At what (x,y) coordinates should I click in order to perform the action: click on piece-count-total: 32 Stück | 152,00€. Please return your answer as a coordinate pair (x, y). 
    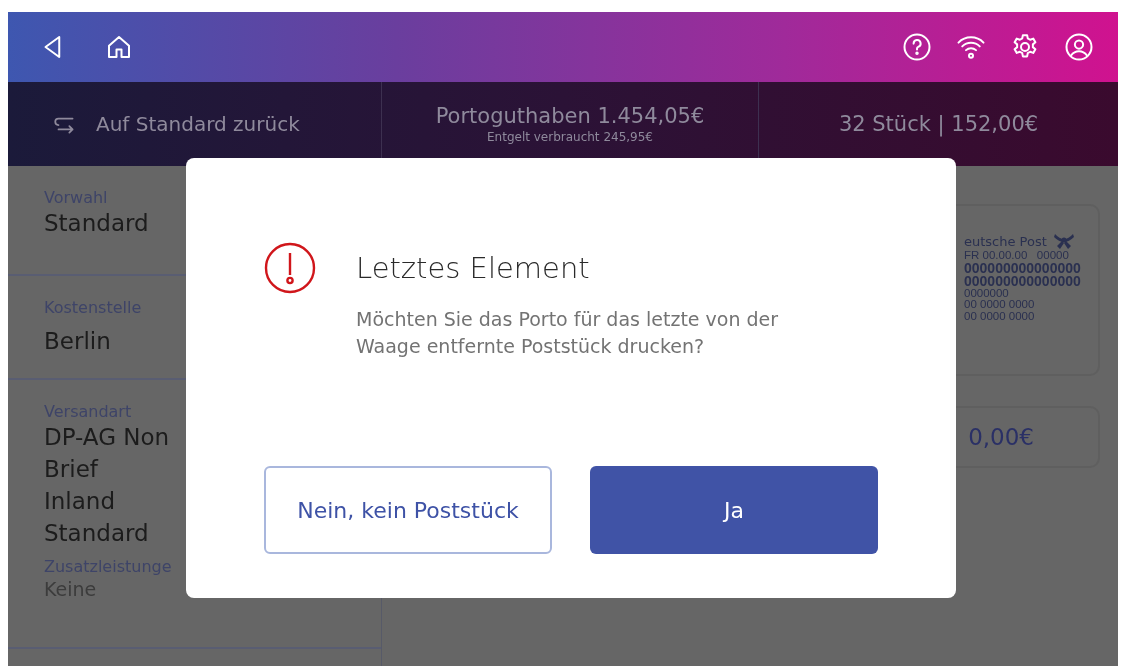
    Looking at the image, I should click on (938, 124).